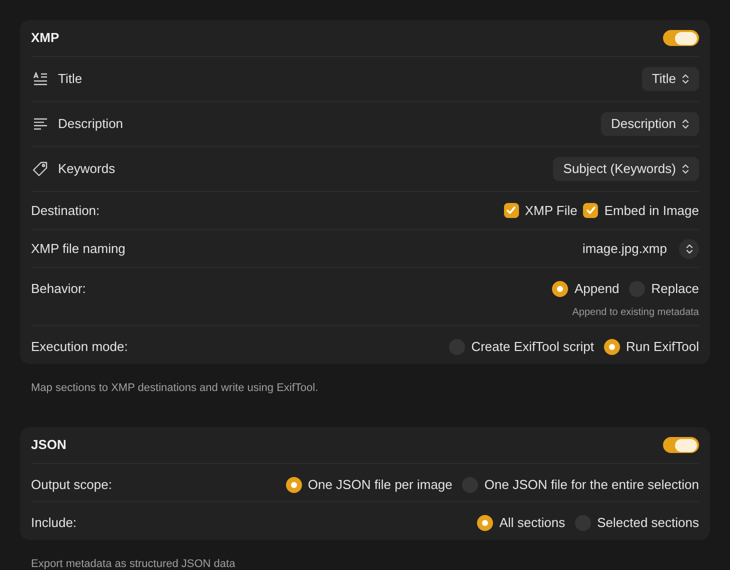 This screenshot has width=730, height=570. I want to click on field-dropdown: Description, so click(649, 124).